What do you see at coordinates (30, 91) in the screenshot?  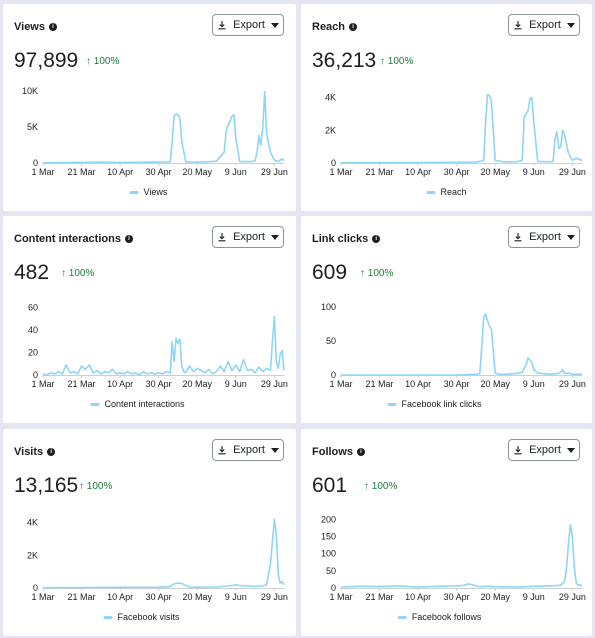 I see `y-tick-label: 10K` at bounding box center [30, 91].